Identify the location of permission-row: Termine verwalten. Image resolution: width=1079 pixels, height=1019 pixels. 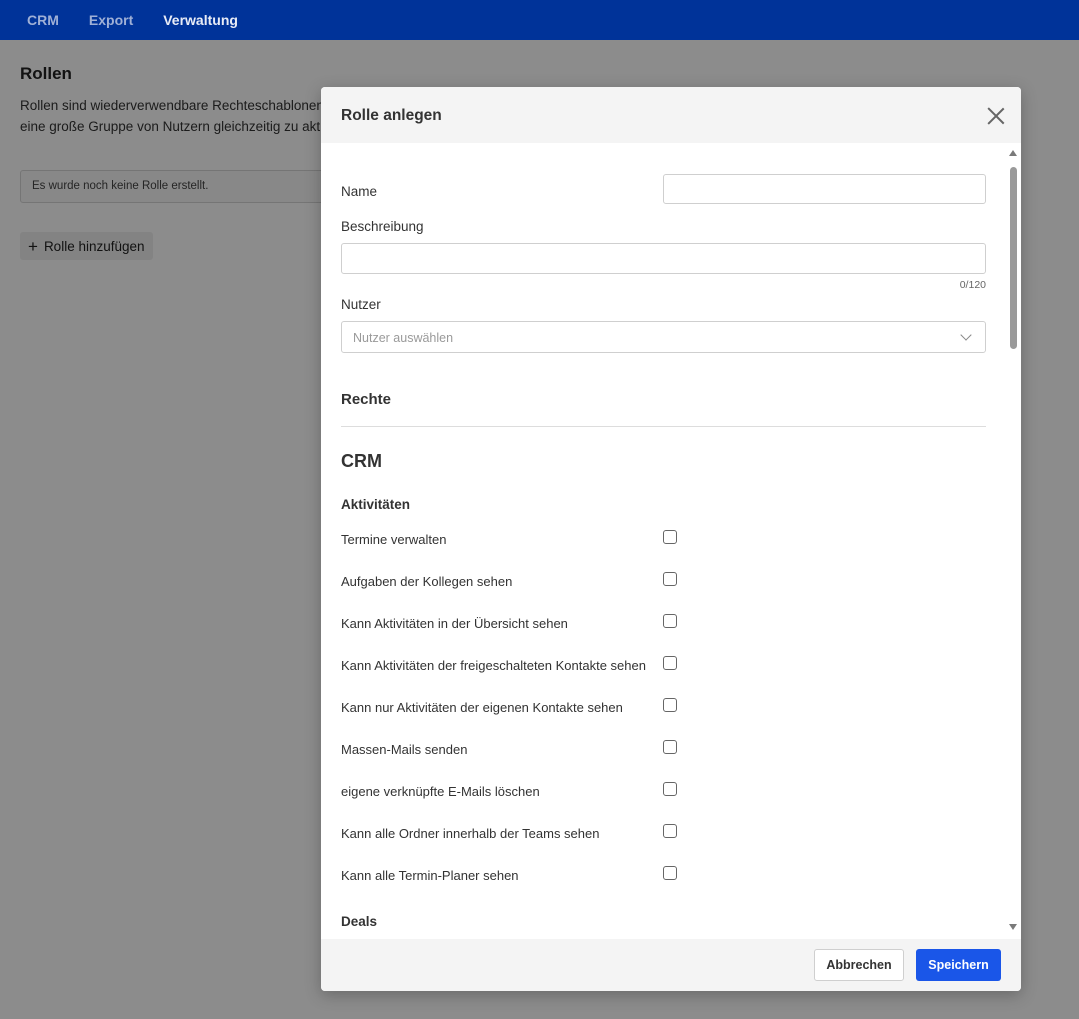
(511, 540).